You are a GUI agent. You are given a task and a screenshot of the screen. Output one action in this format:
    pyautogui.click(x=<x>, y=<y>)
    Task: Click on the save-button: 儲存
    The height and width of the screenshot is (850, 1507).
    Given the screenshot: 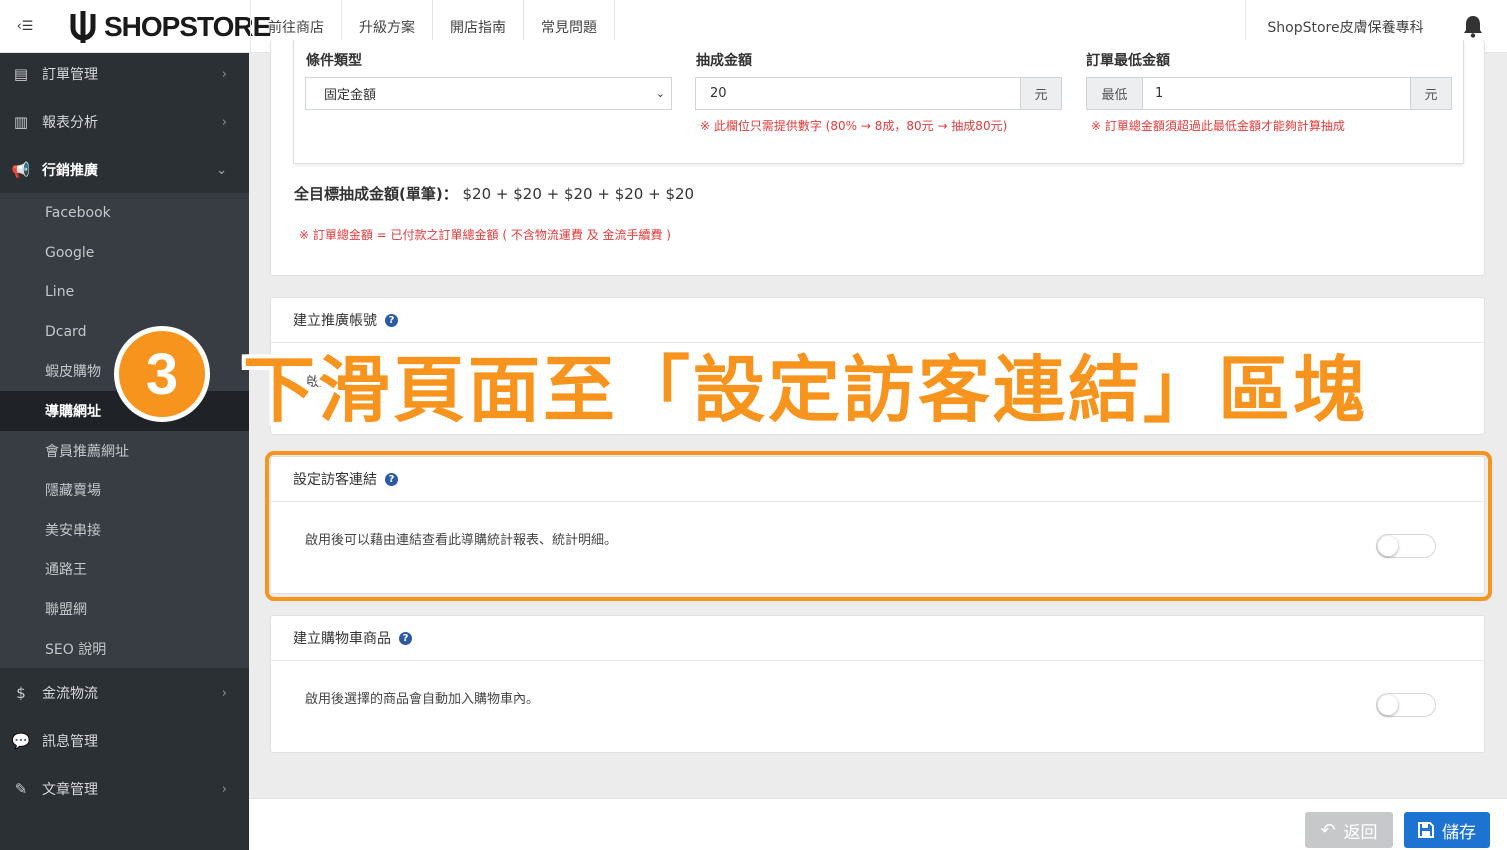 What is the action you would take?
    pyautogui.click(x=1447, y=830)
    